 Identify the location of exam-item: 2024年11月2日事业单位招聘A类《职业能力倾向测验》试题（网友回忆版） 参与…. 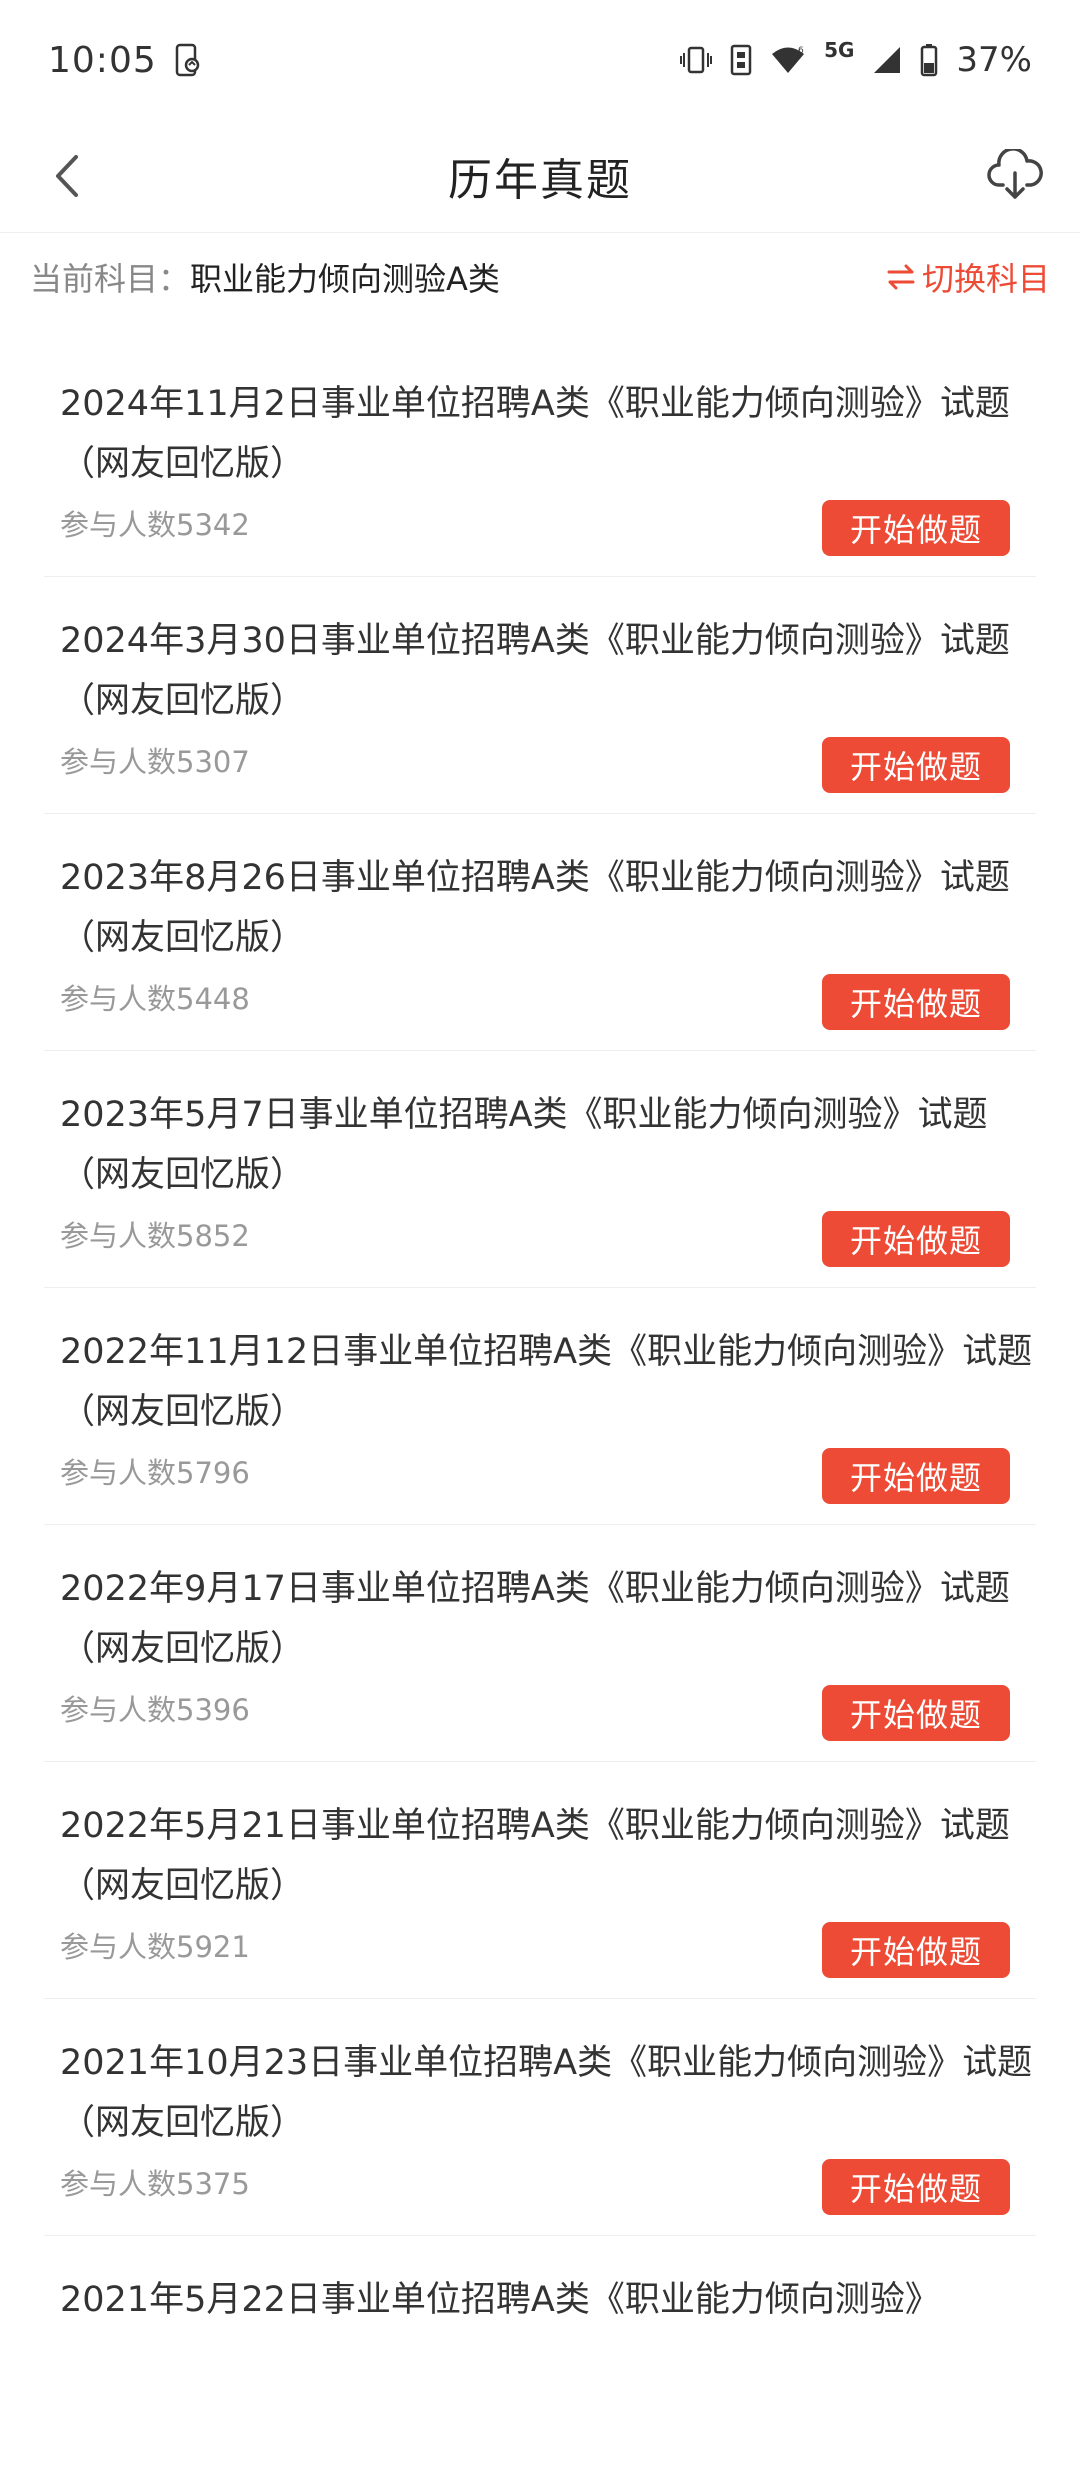
(540, 458).